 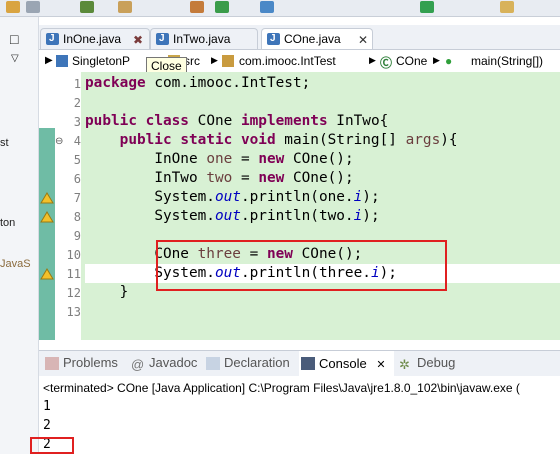 What do you see at coordinates (423, 140) in the screenshot?
I see `parameter: args` at bounding box center [423, 140].